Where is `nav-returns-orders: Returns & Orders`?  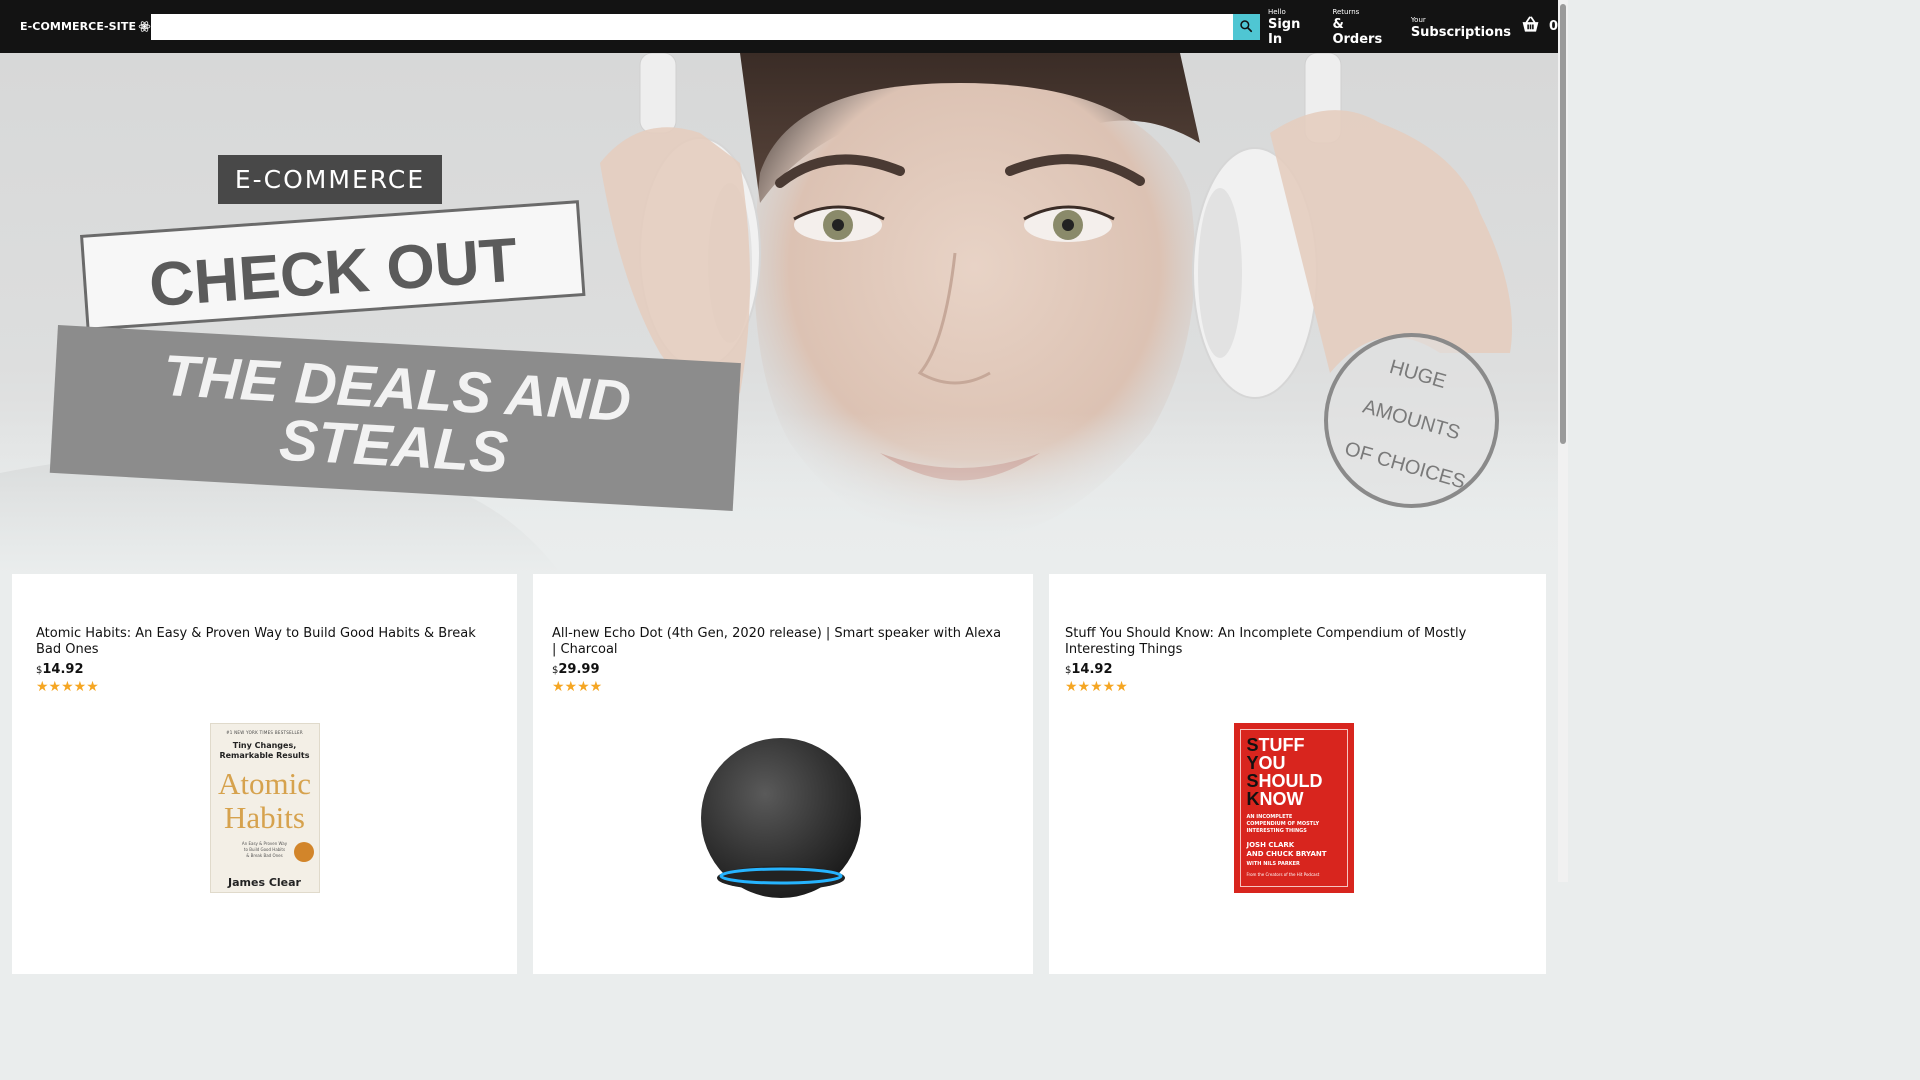
nav-returns-orders: Returns & Orders is located at coordinates (1363, 27).